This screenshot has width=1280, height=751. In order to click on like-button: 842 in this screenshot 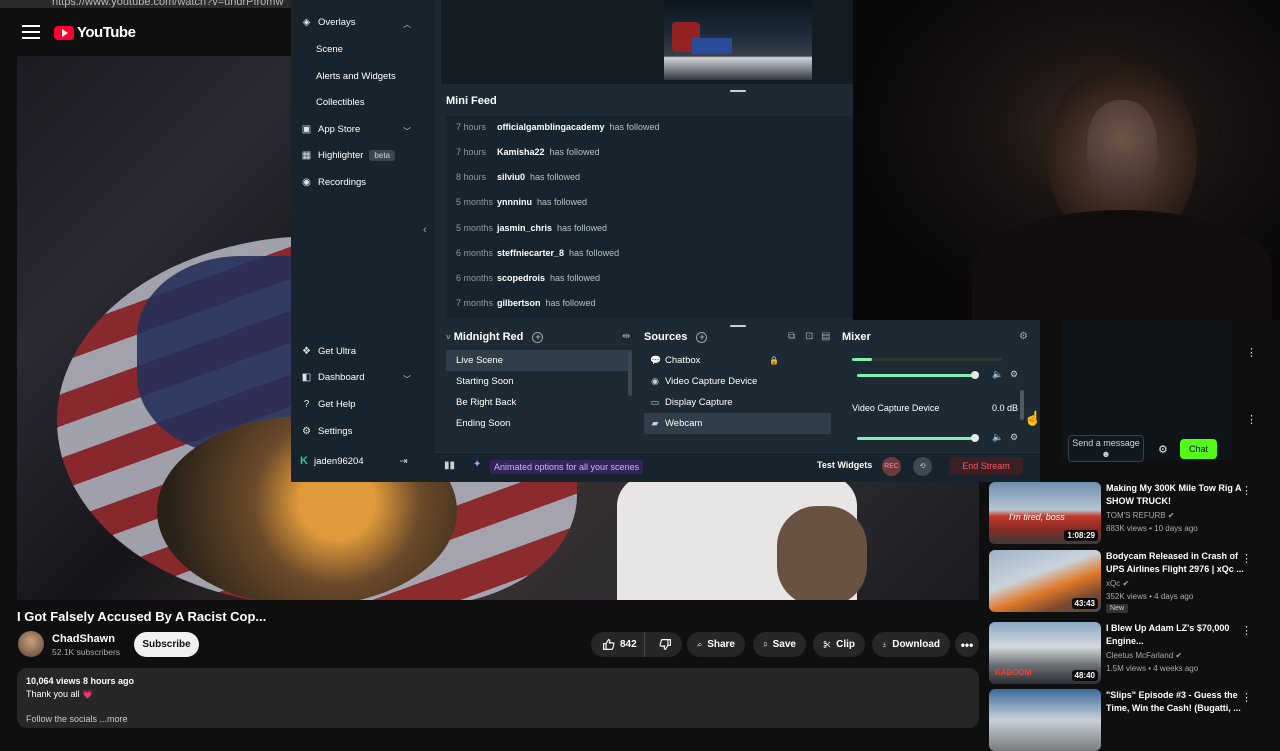, I will do `click(618, 644)`.